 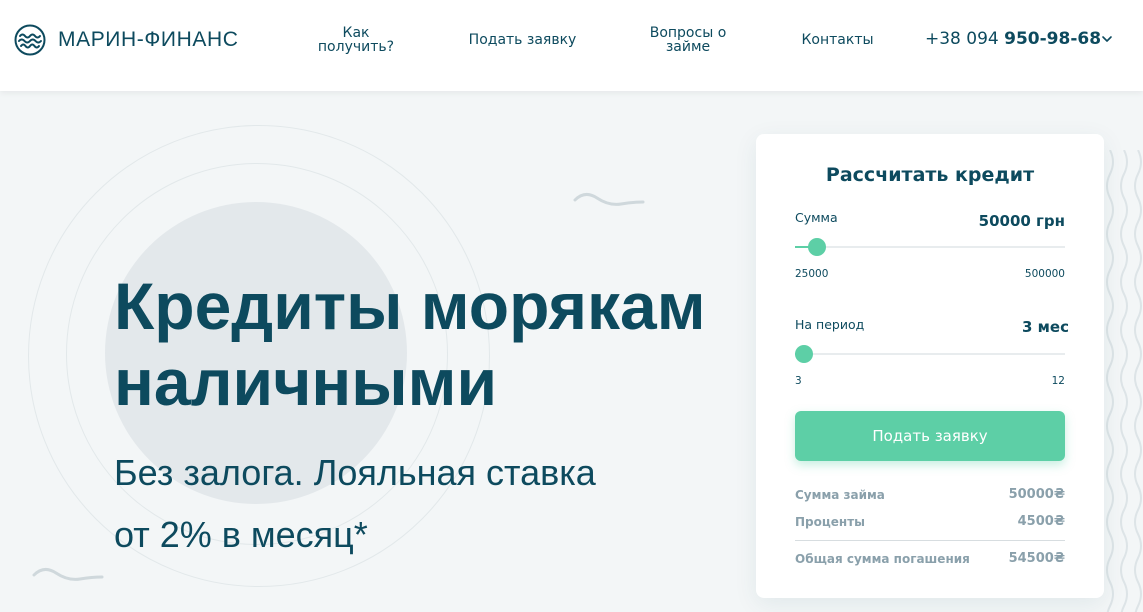 I want to click on phone-number: +38 094 950-98-68, so click(x=1013, y=39).